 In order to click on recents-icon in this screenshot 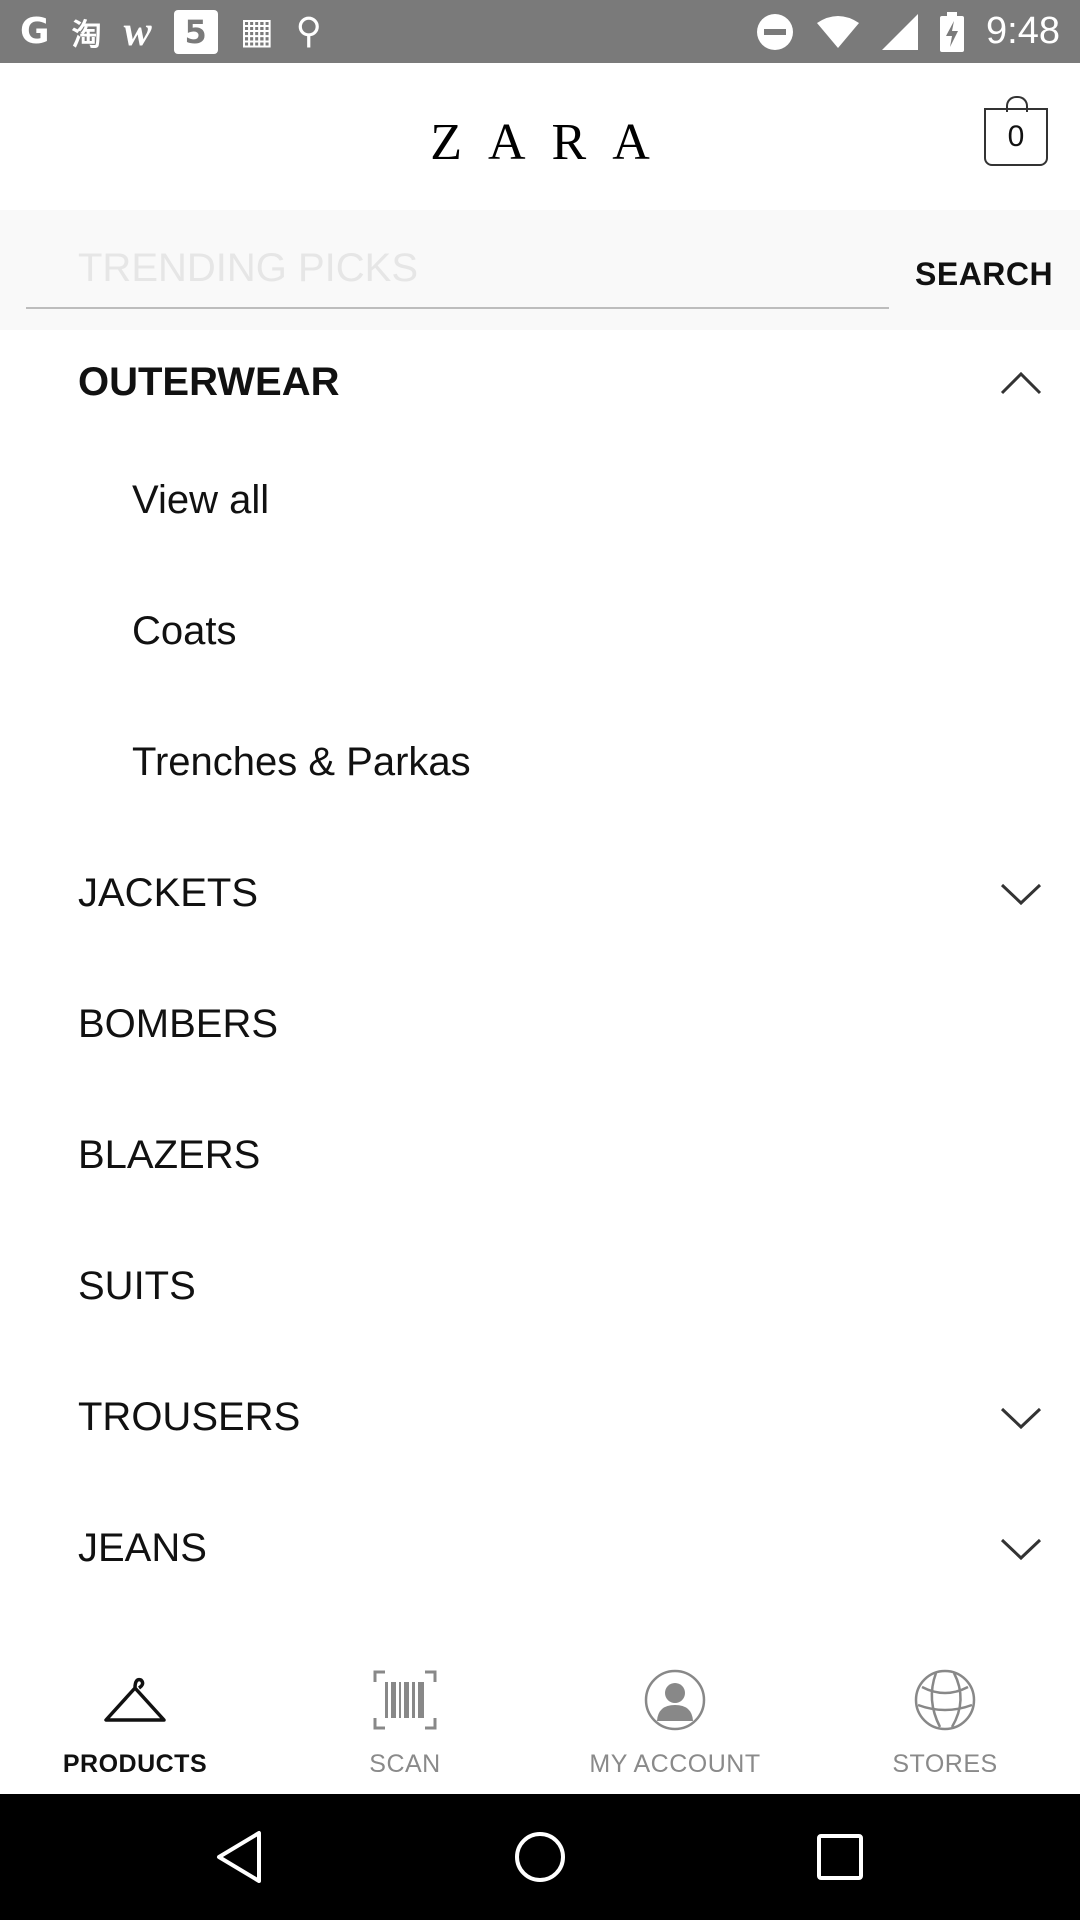, I will do `click(840, 1857)`.